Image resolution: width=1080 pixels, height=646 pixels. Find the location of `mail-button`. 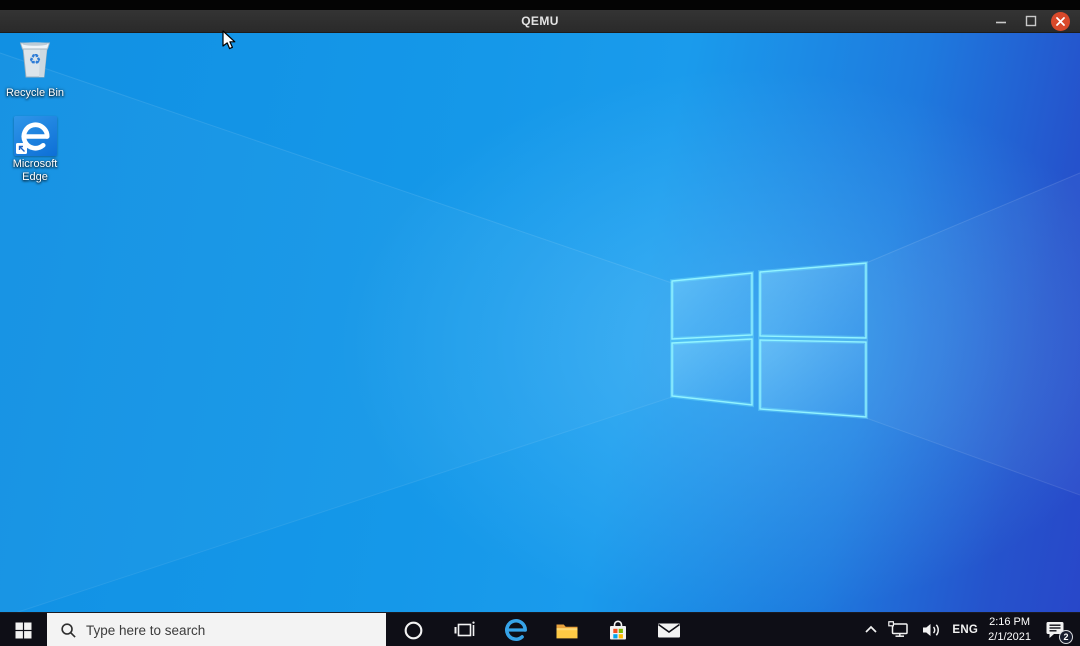

mail-button is located at coordinates (668, 629).